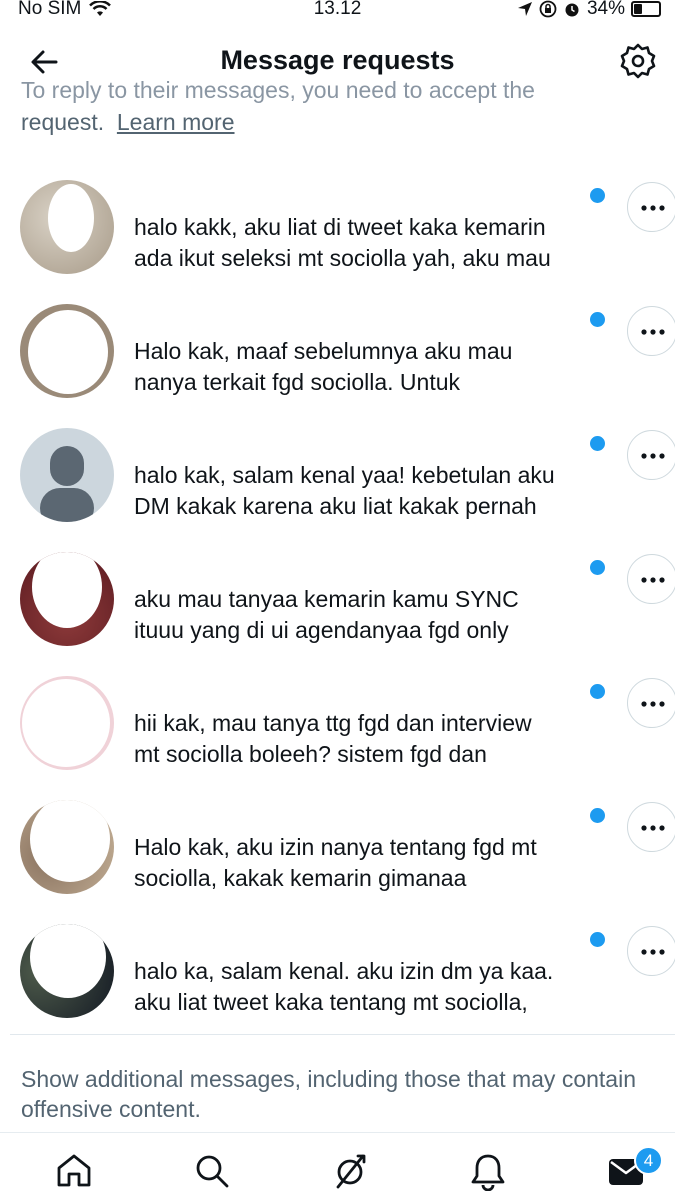 The image size is (675, 1201). Describe the element at coordinates (333, 723) in the screenshot. I see `message-preview-line: hii kak, mau tanya ttg fgd dan interview` at that location.